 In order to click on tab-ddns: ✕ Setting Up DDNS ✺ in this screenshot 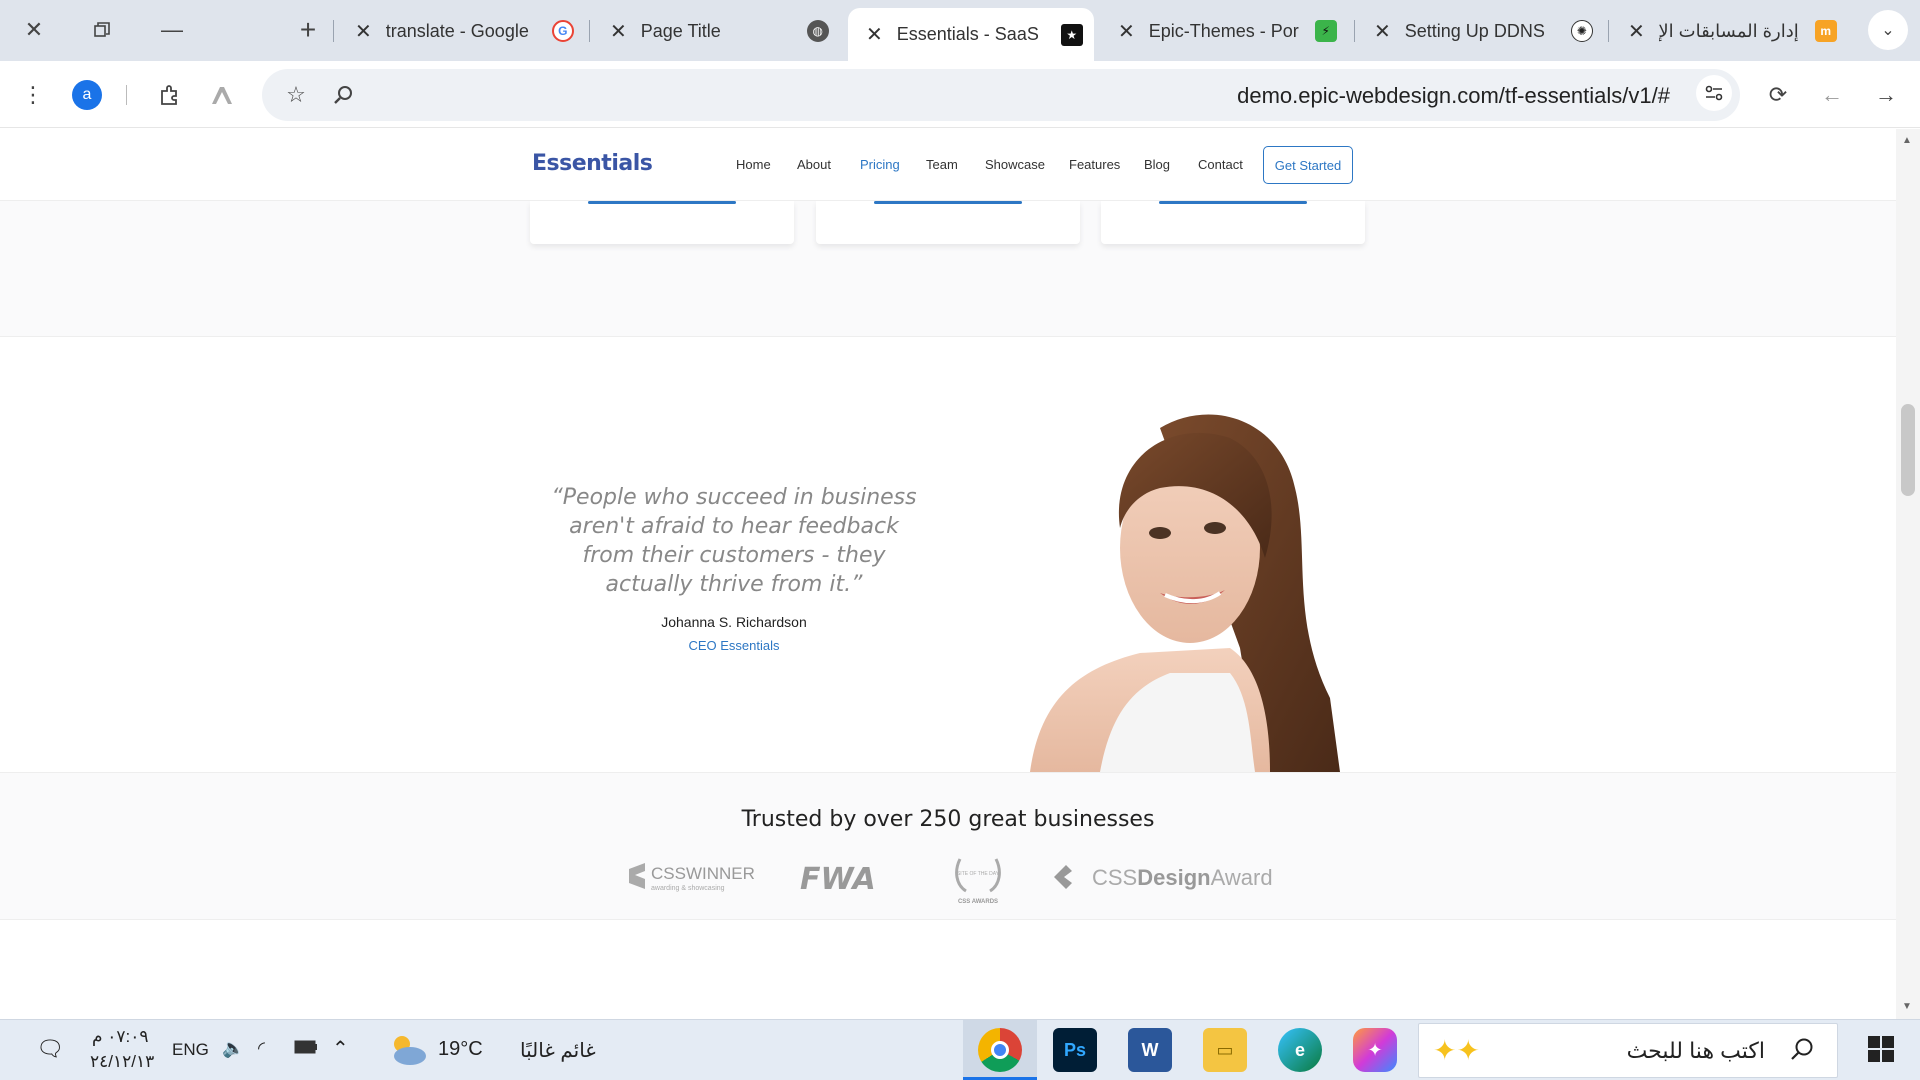, I will do `click(1484, 31)`.